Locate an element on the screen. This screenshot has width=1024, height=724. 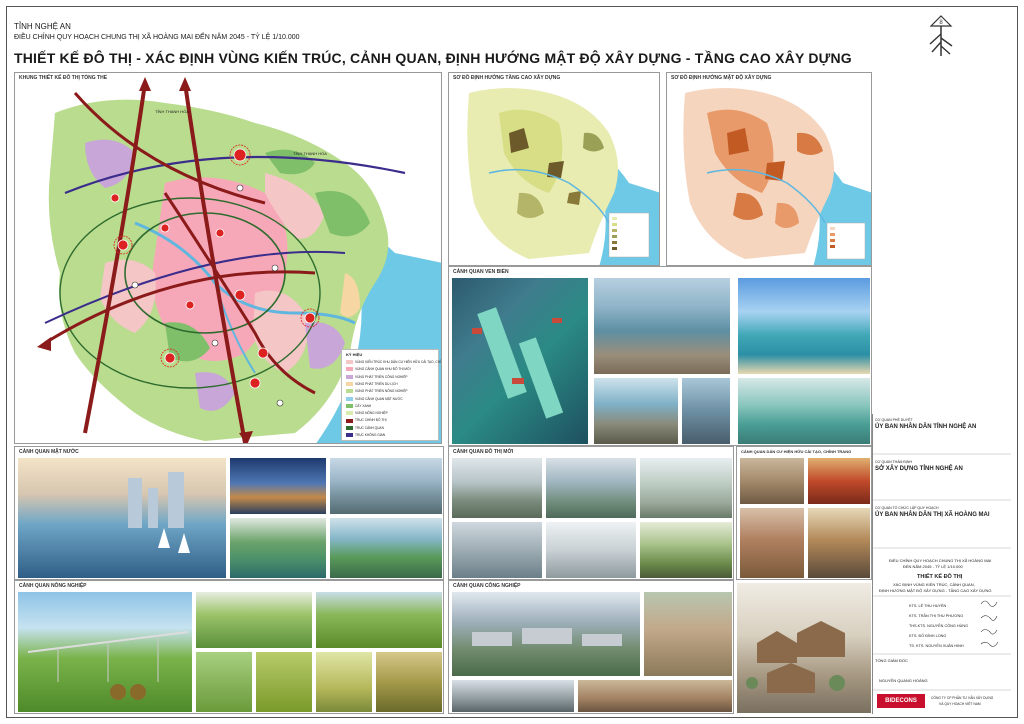
label-thanh-hoa-2: TỈNH THANH HÓA is located at coordinates (310, 153).